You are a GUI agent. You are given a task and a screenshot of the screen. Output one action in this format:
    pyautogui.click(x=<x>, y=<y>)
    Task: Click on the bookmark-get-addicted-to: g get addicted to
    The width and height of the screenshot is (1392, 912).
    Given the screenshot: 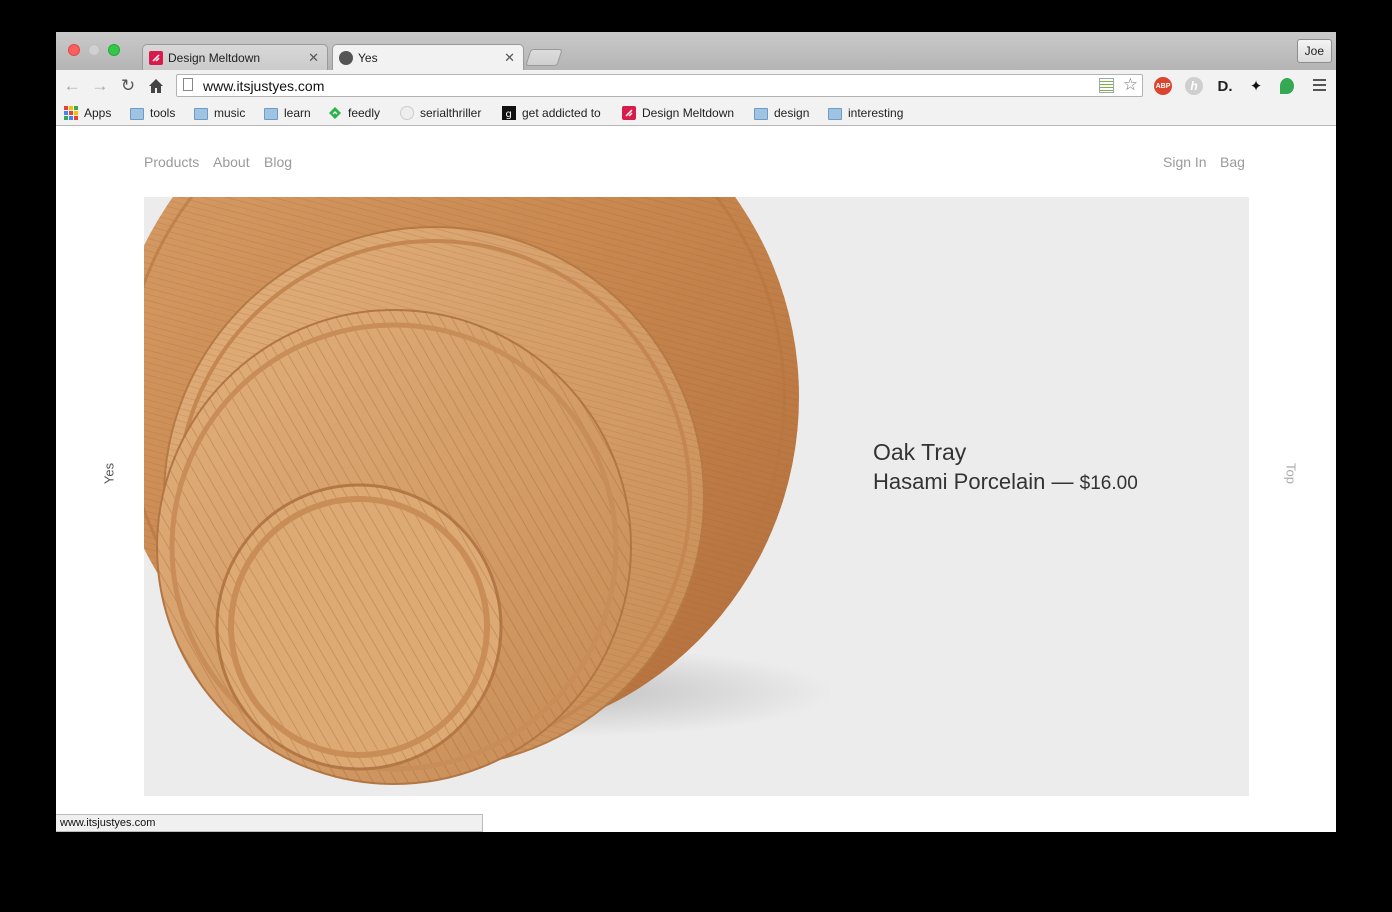 What is the action you would take?
    pyautogui.click(x=551, y=113)
    